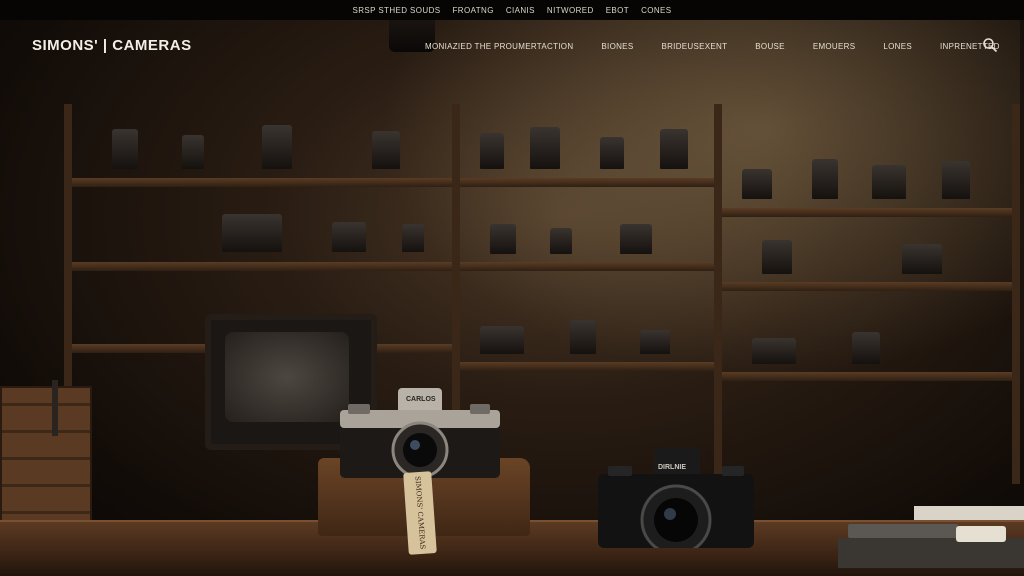  What do you see at coordinates (897, 46) in the screenshot?
I see `nav-item-6: LONES` at bounding box center [897, 46].